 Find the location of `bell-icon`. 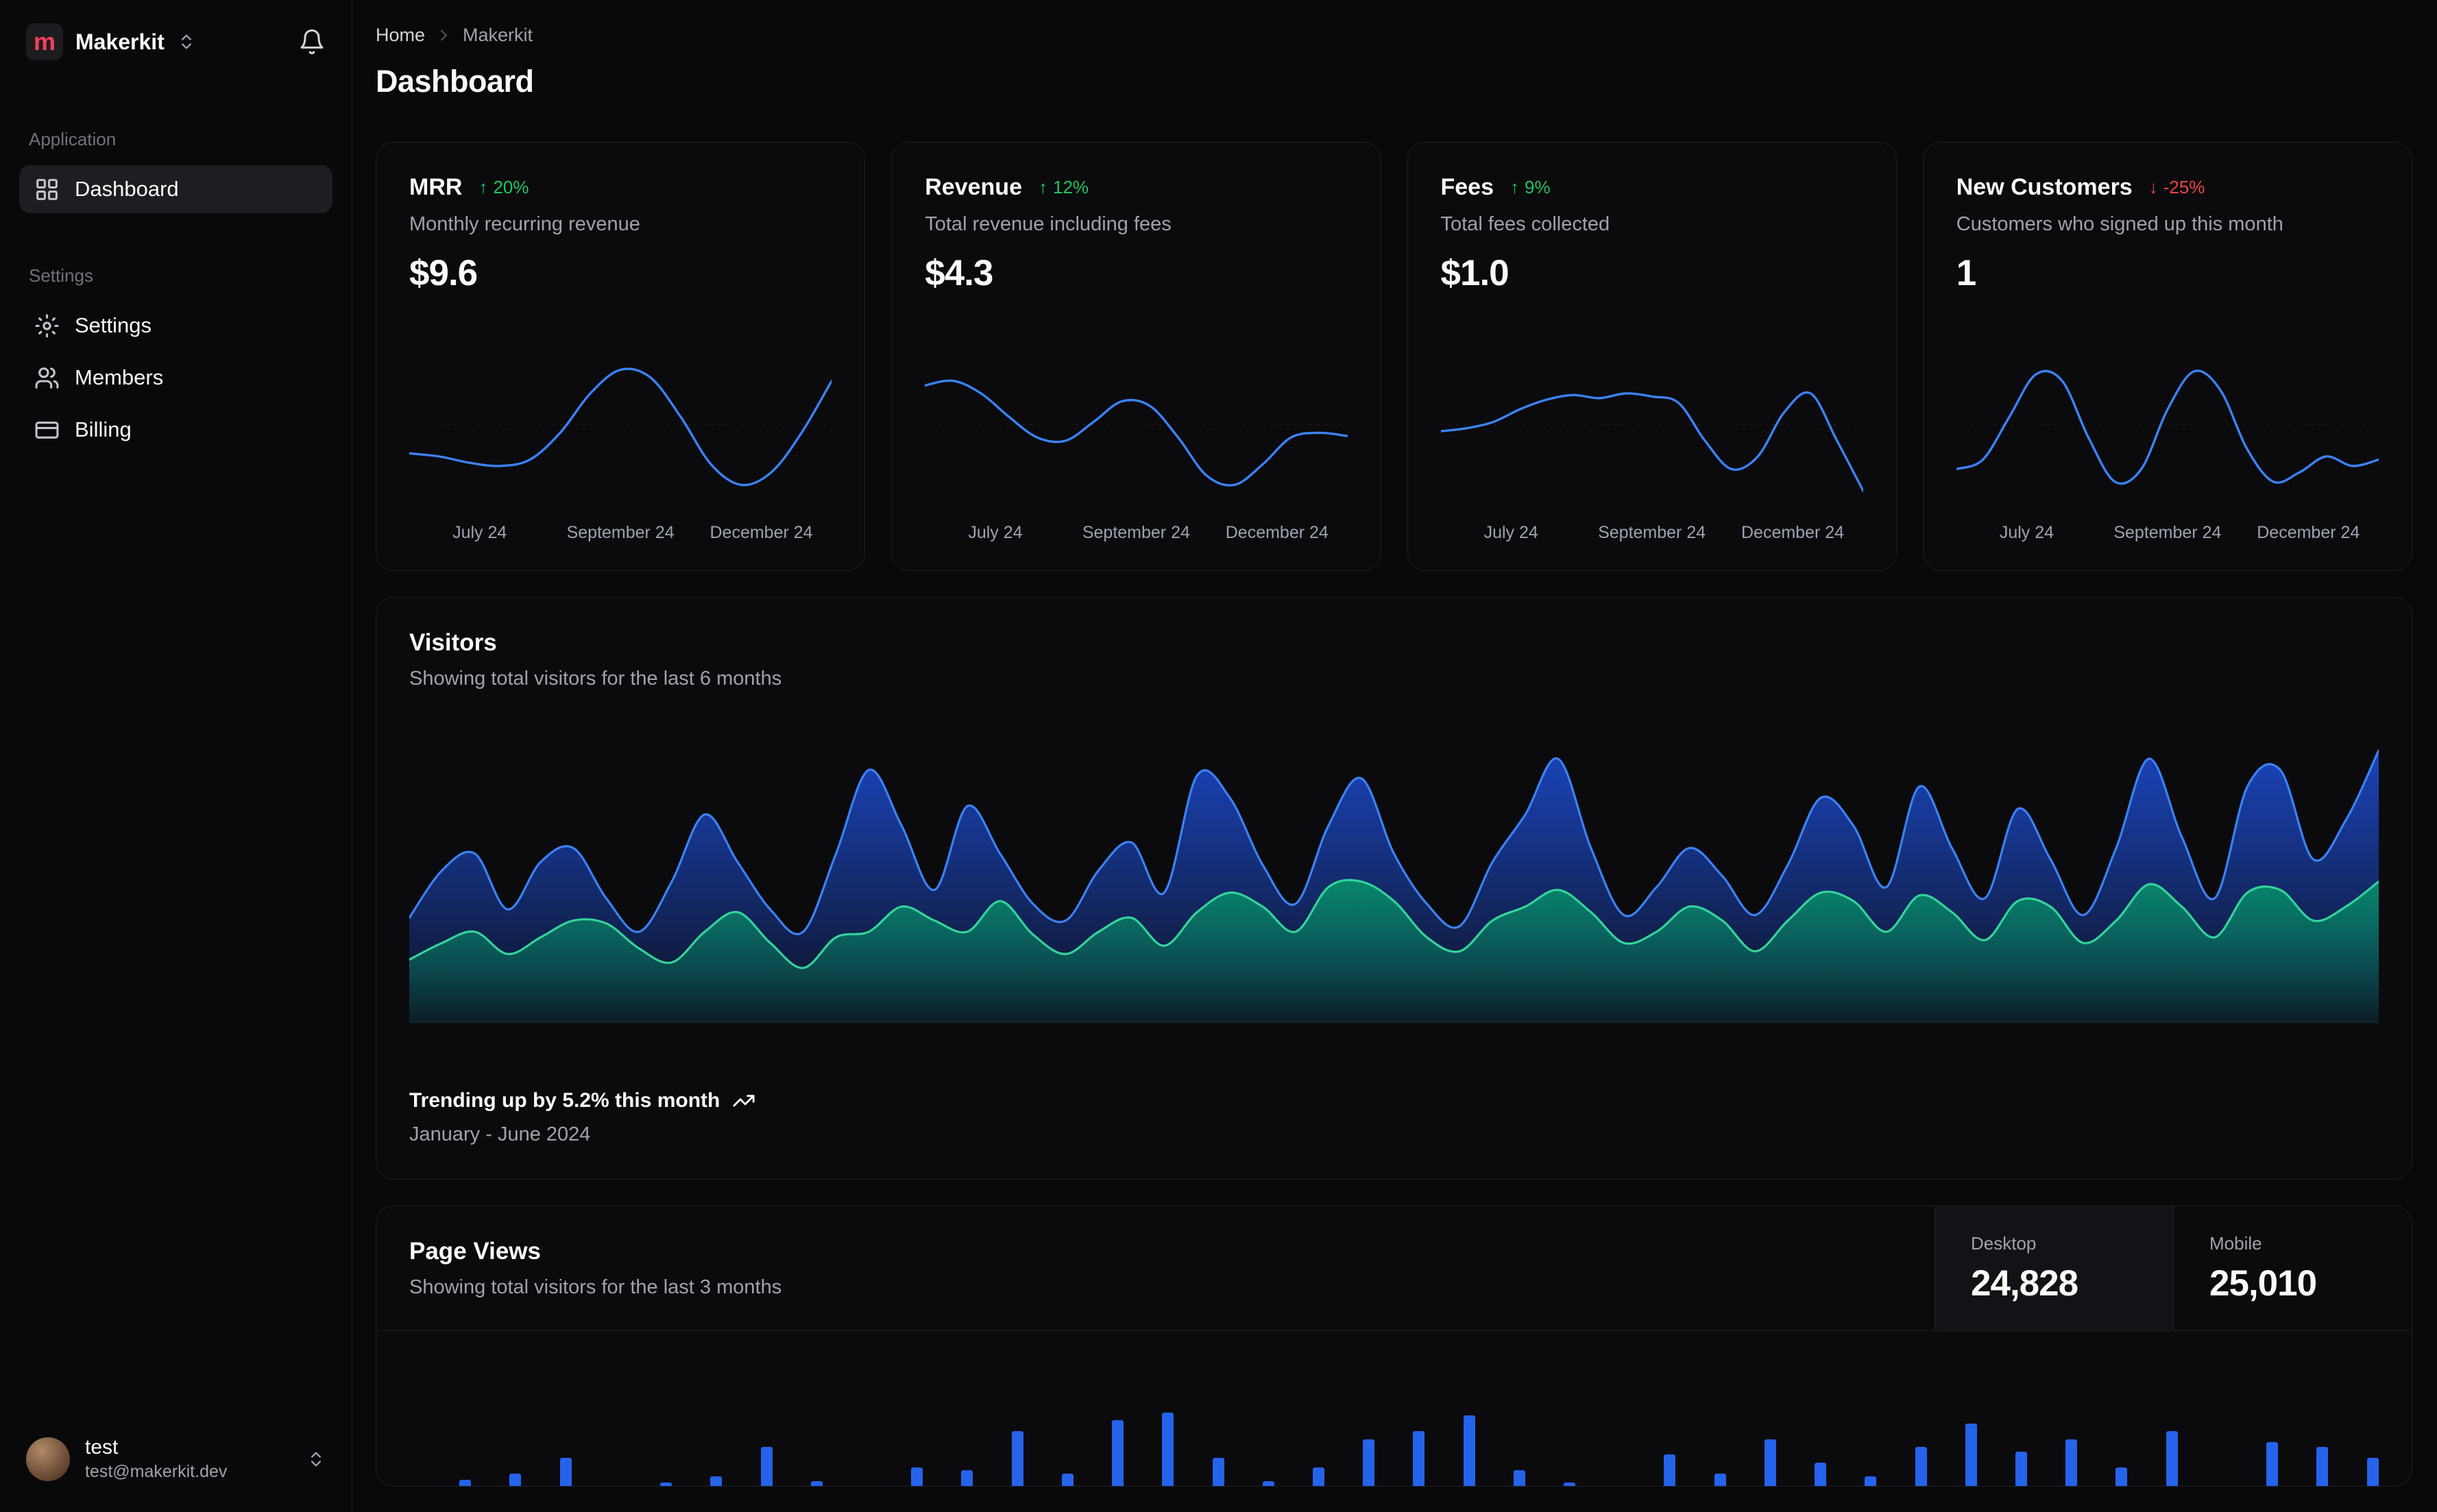

bell-icon is located at coordinates (312, 42).